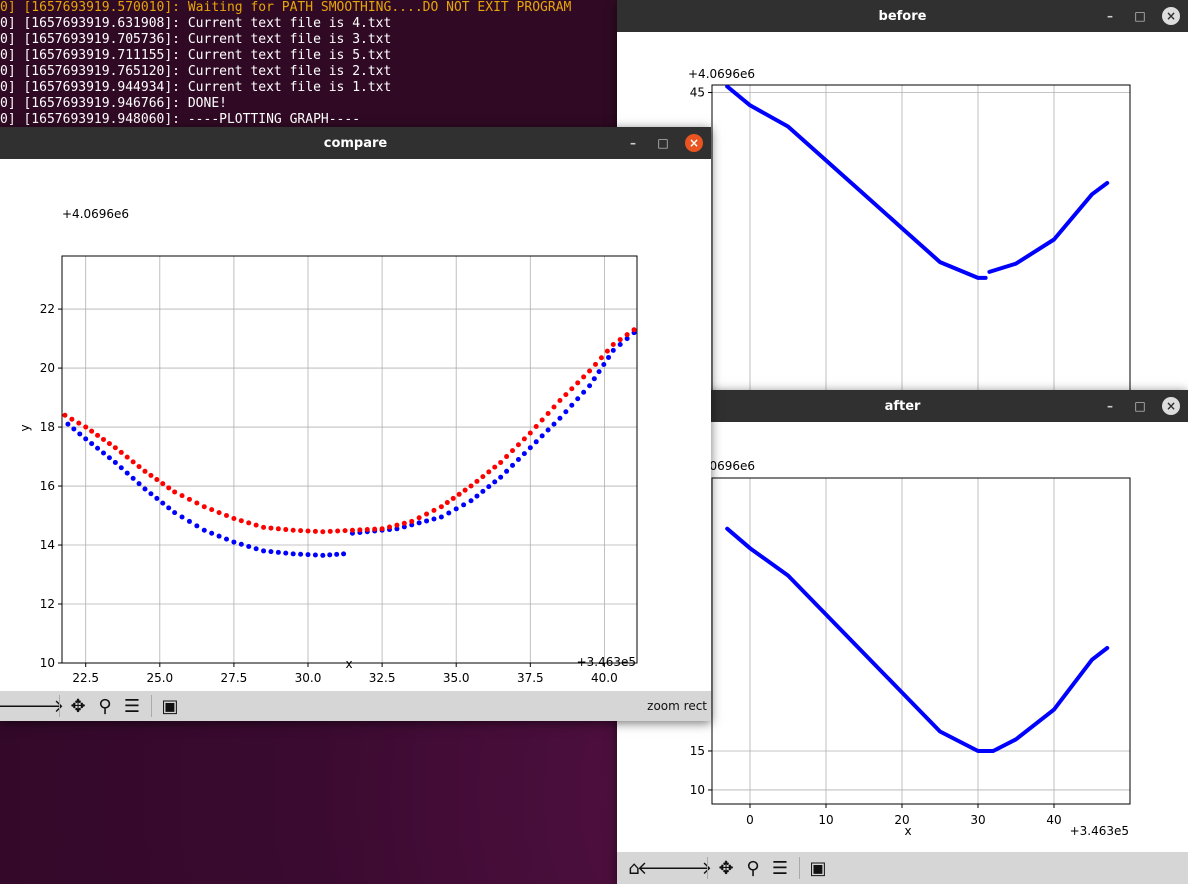 This screenshot has width=1188, height=884. Describe the element at coordinates (355, 706) in the screenshot. I see `compare-toolbar: 🡐 🡒 ✥ ⚲ ☰ ▣ zoom rect` at that location.